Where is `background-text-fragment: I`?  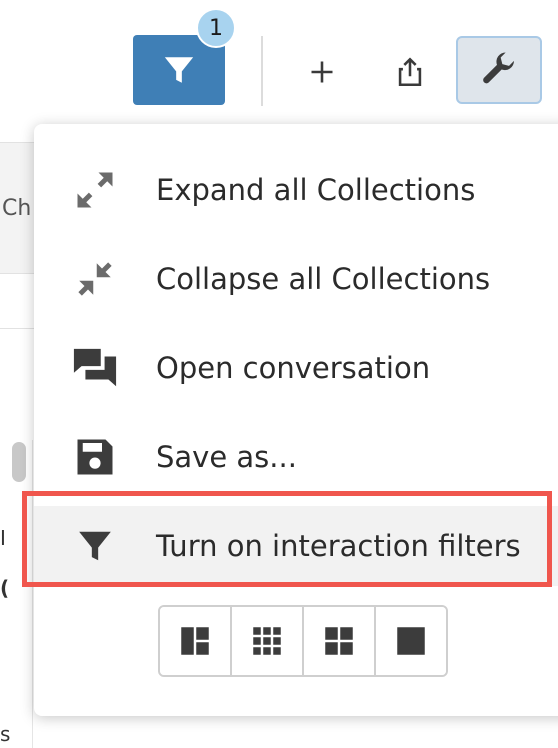 background-text-fragment: I is located at coordinates (3, 538).